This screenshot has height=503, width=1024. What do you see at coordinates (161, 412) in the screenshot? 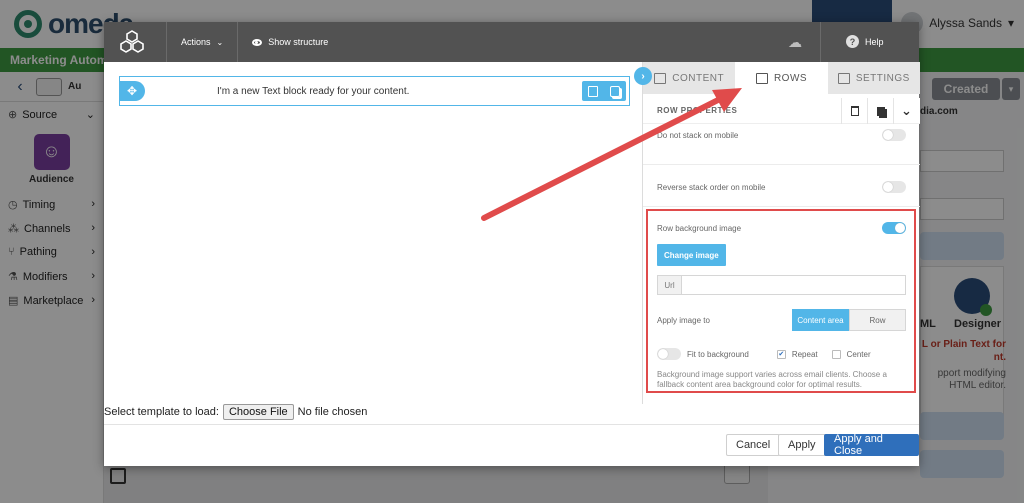
I see `template-label: Select template to load:` at bounding box center [161, 412].